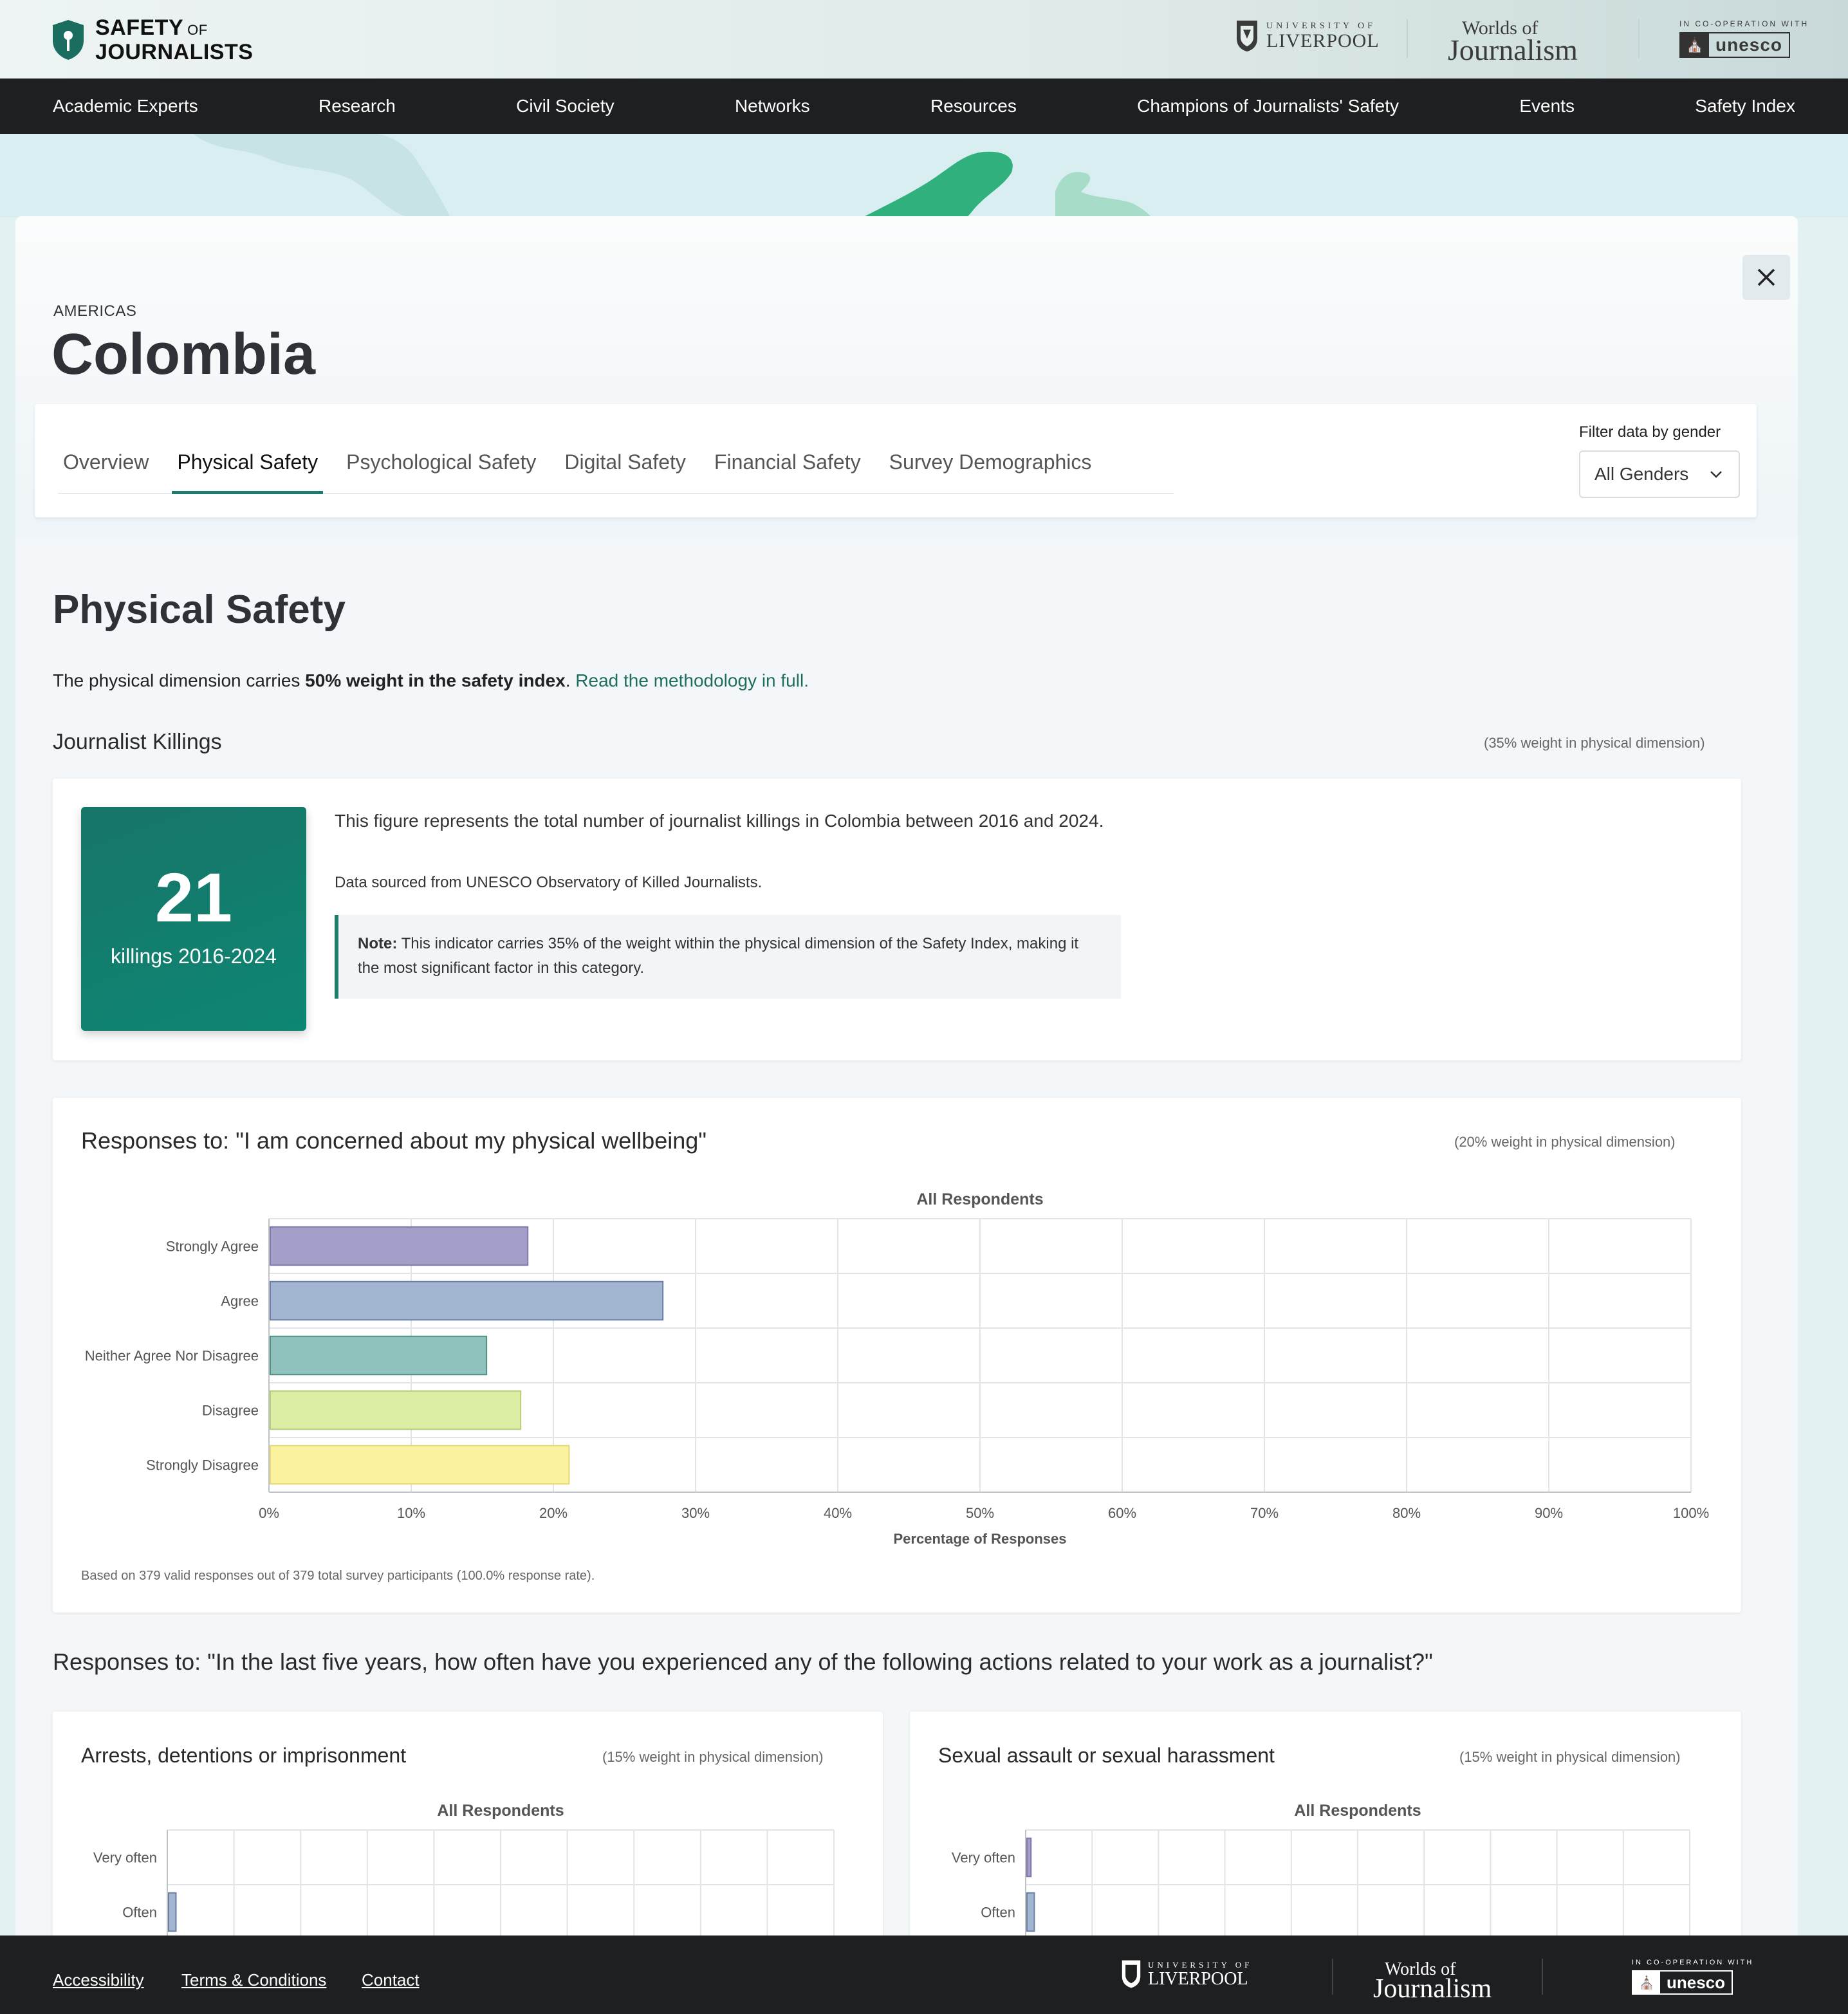 The height and width of the screenshot is (2014, 1848). I want to click on shield-icon, so click(68, 40).